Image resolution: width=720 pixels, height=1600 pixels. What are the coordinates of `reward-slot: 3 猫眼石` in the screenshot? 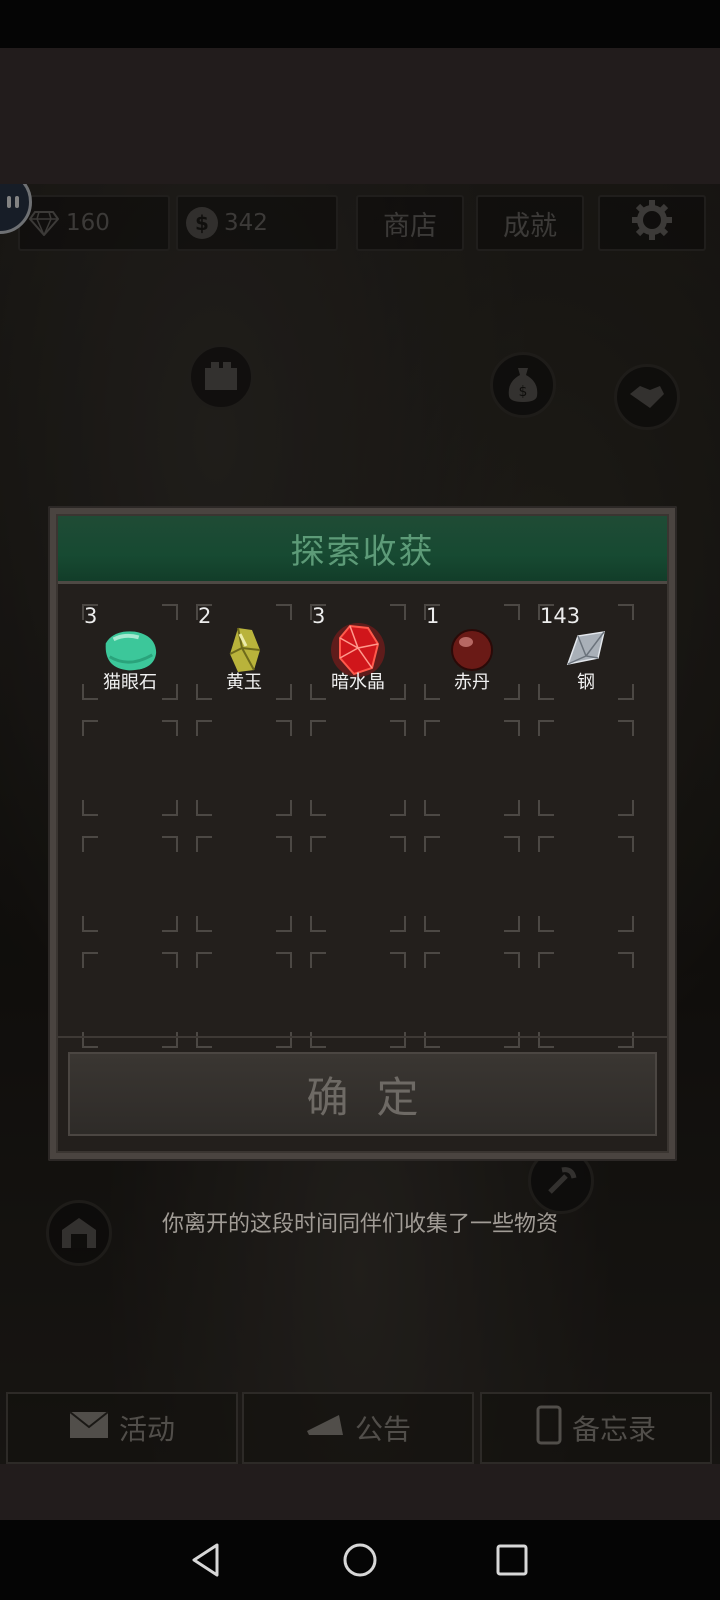 It's located at (130, 652).